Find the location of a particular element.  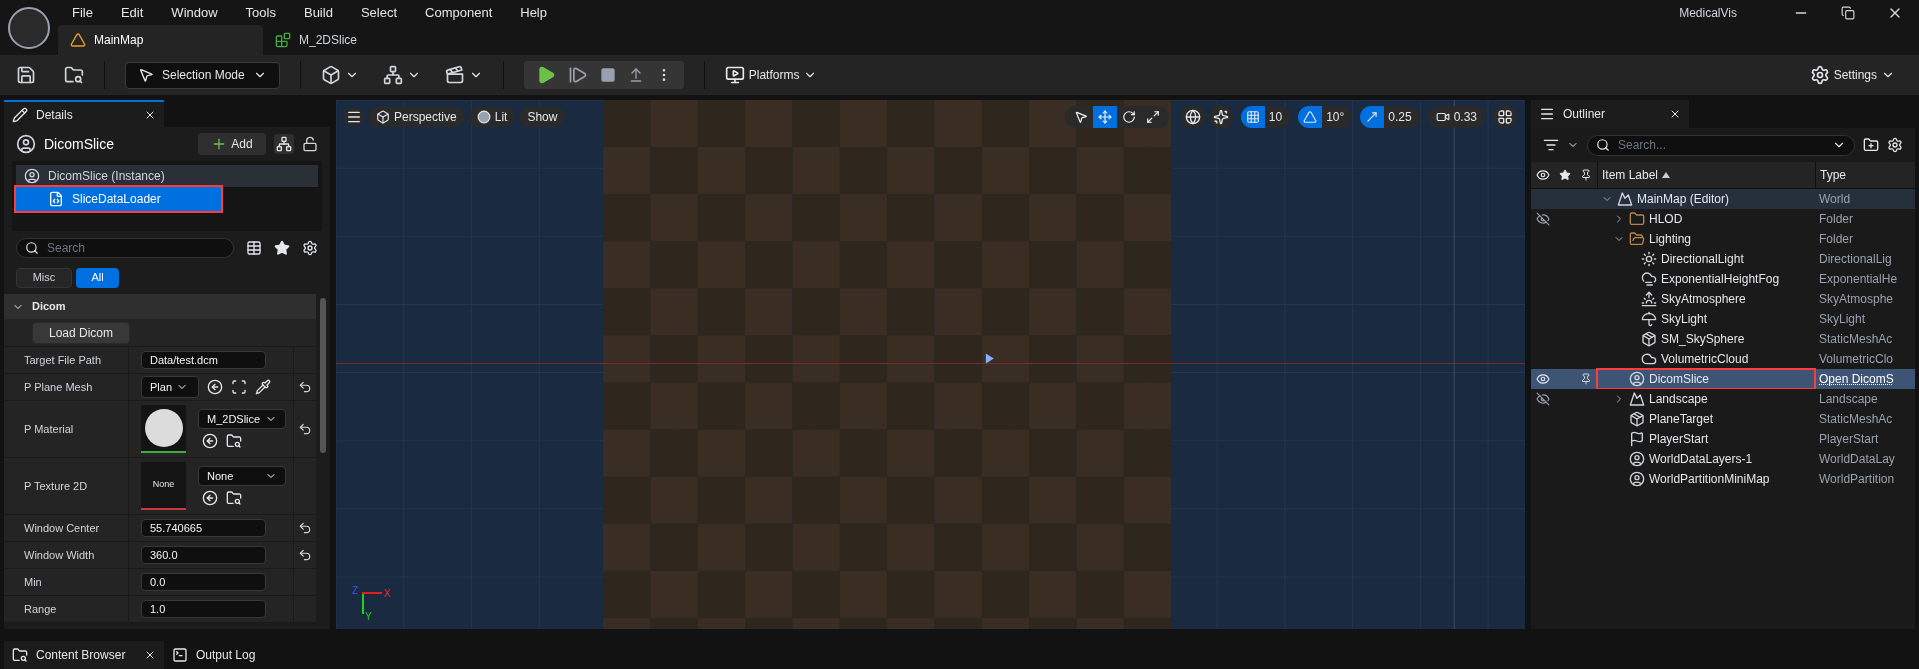

pipette-icon is located at coordinates (263, 387).